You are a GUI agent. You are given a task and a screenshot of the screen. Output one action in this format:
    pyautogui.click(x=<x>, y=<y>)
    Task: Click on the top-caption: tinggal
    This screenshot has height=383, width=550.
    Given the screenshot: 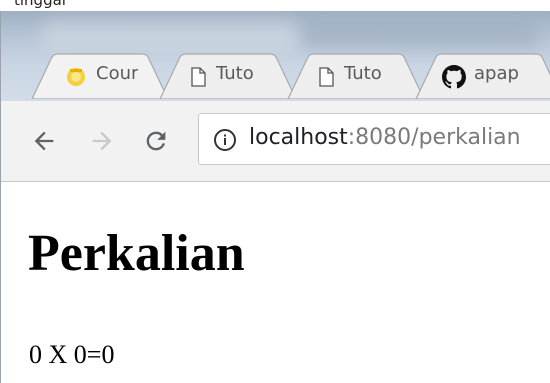 What is the action you would take?
    pyautogui.click(x=275, y=5)
    